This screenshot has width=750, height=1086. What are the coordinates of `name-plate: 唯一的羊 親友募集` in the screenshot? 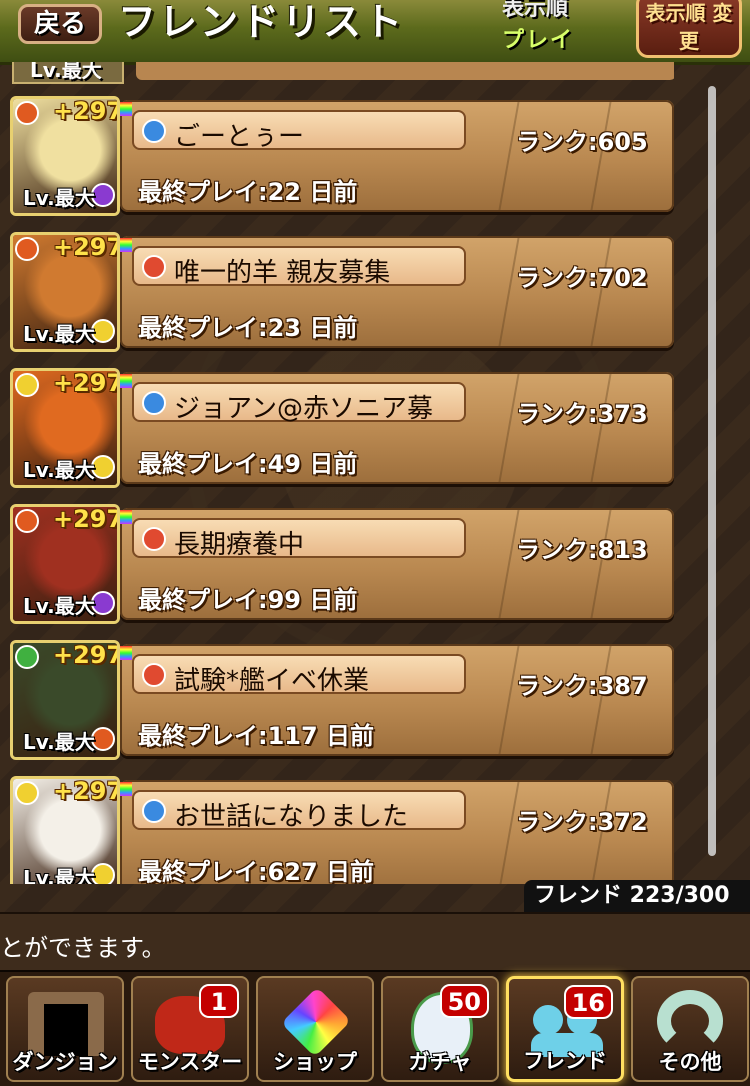 It's located at (299, 267).